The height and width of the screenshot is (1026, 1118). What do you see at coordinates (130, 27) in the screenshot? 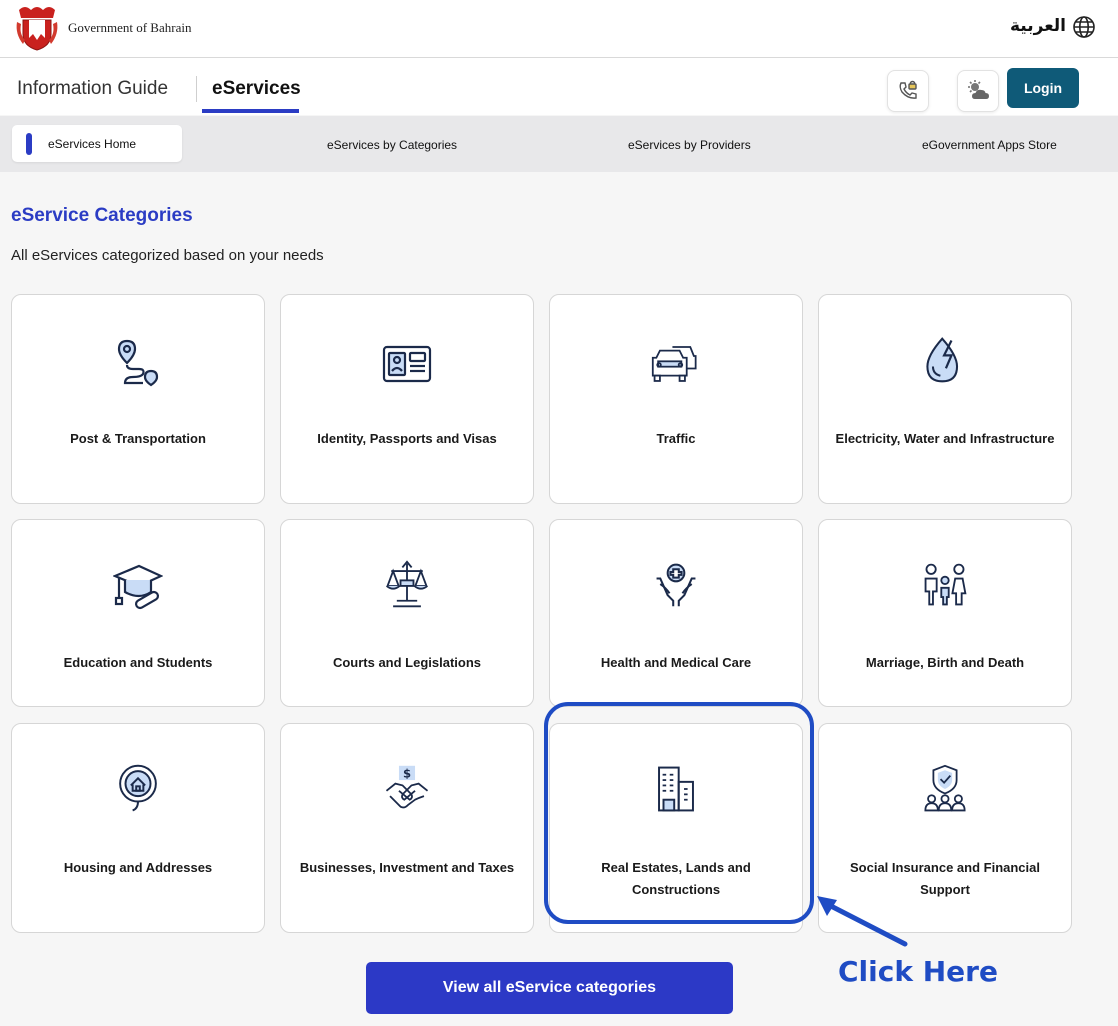
I see `government-name: Government of Bahrain` at bounding box center [130, 27].